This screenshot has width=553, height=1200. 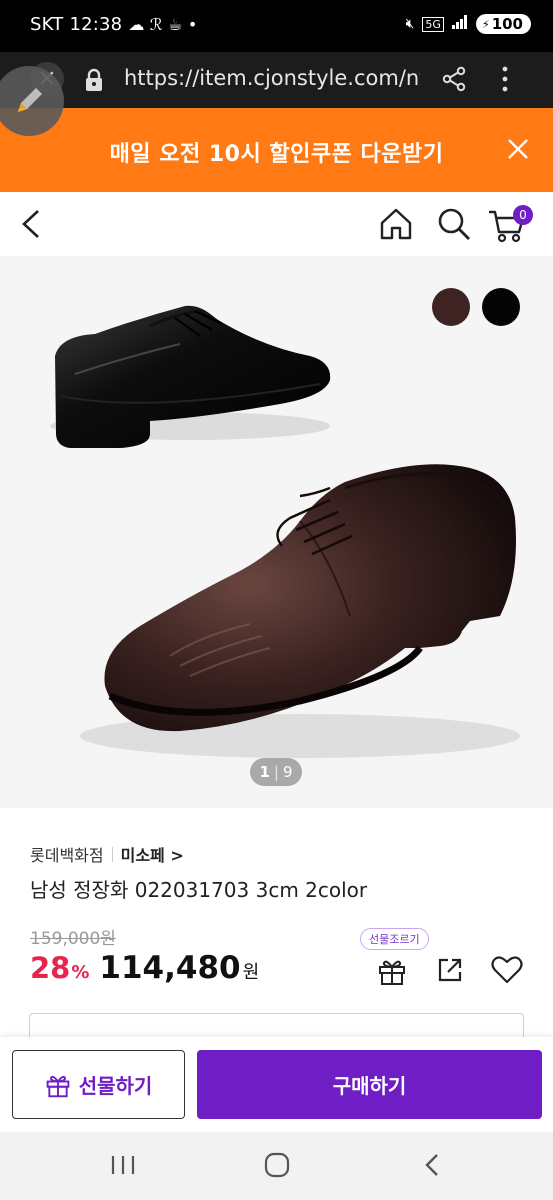 What do you see at coordinates (507, 972) in the screenshot?
I see `heart-icon` at bounding box center [507, 972].